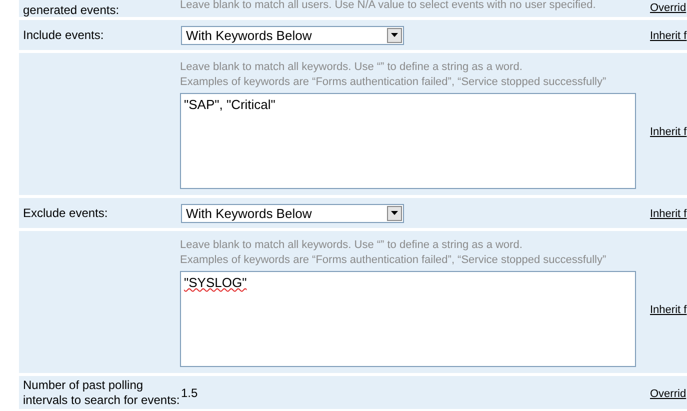 This screenshot has width=687, height=411. What do you see at coordinates (189, 393) in the screenshot?
I see `field-value: 1.5` at bounding box center [189, 393].